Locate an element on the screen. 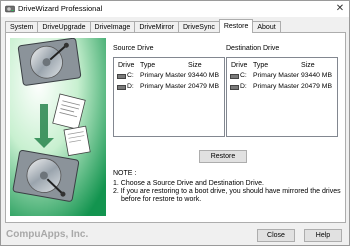  close-icon: ✕ is located at coordinates (340, 9).